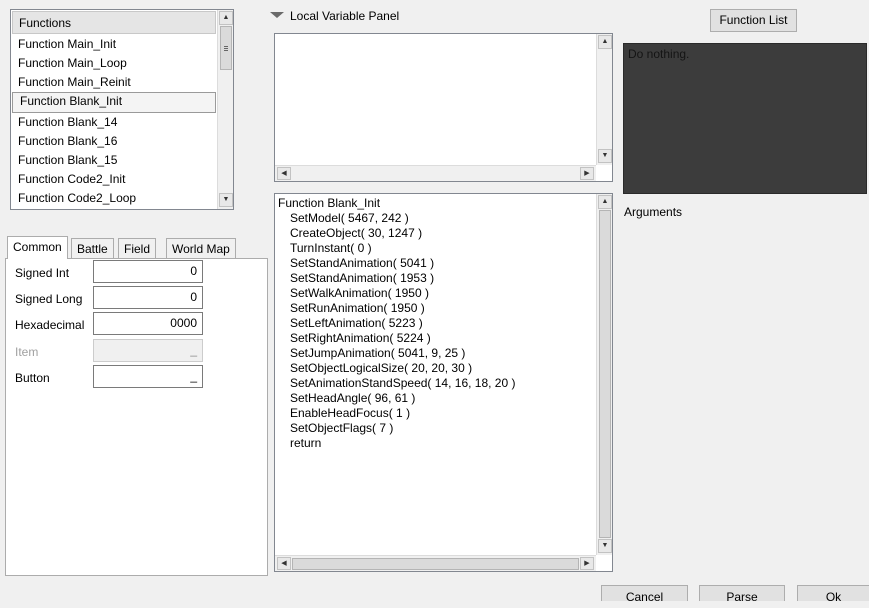 The image size is (869, 608). I want to click on ok-button: Ok, so click(833, 594).